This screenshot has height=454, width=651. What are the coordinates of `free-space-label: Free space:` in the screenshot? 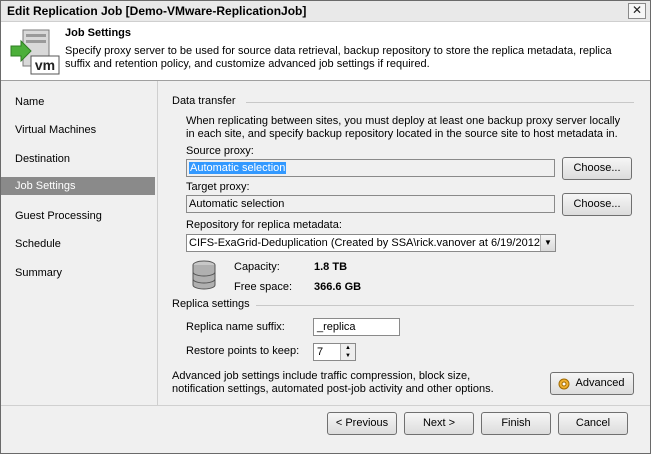 It's located at (263, 287).